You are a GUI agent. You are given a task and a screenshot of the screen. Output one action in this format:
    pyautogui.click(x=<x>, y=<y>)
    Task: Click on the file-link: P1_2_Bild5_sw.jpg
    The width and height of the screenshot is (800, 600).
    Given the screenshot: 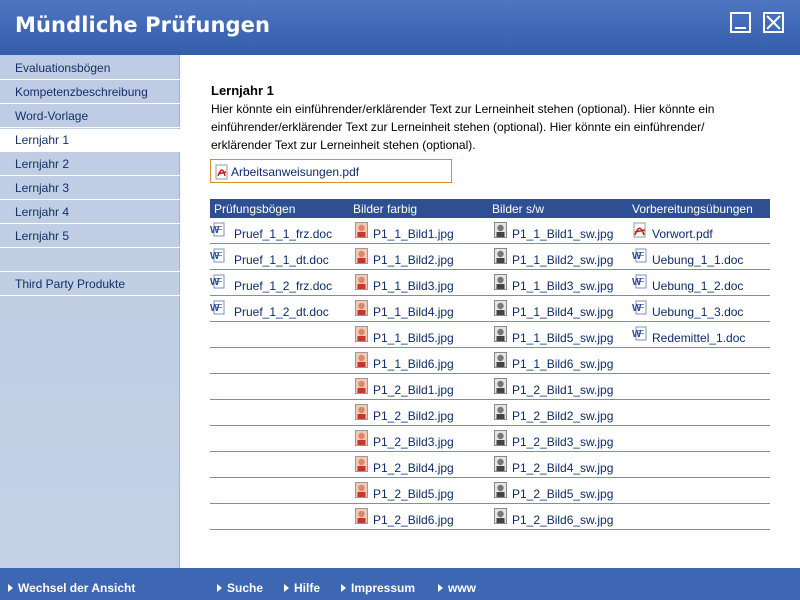 What is the action you would take?
    pyautogui.click(x=562, y=494)
    